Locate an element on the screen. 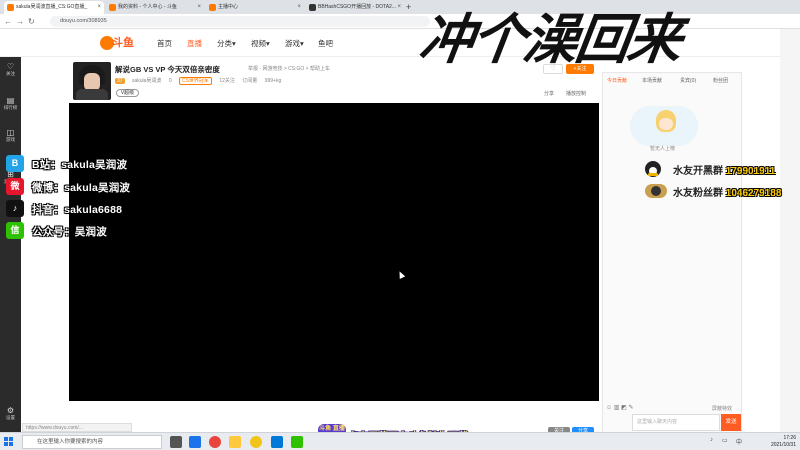 The width and height of the screenshot is (800, 450). browser-tab-4: BBHashCSGO开播回放 - DOTA2... × is located at coordinates (355, 7).